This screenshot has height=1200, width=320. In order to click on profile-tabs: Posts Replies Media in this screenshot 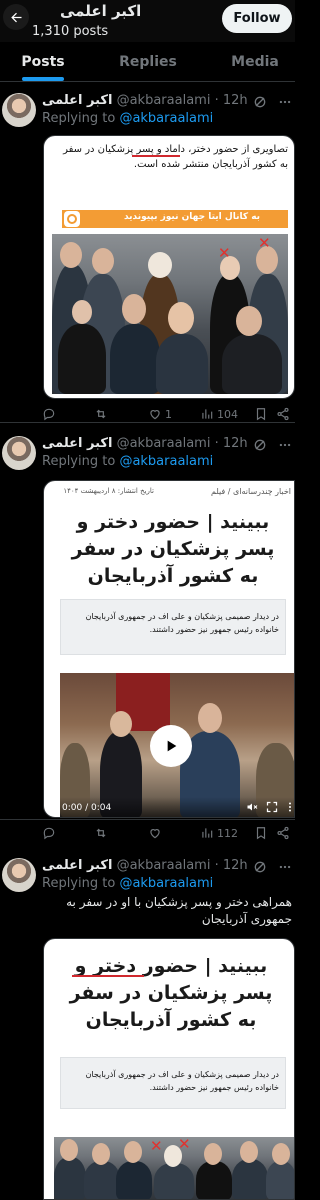, I will do `click(147, 62)`.